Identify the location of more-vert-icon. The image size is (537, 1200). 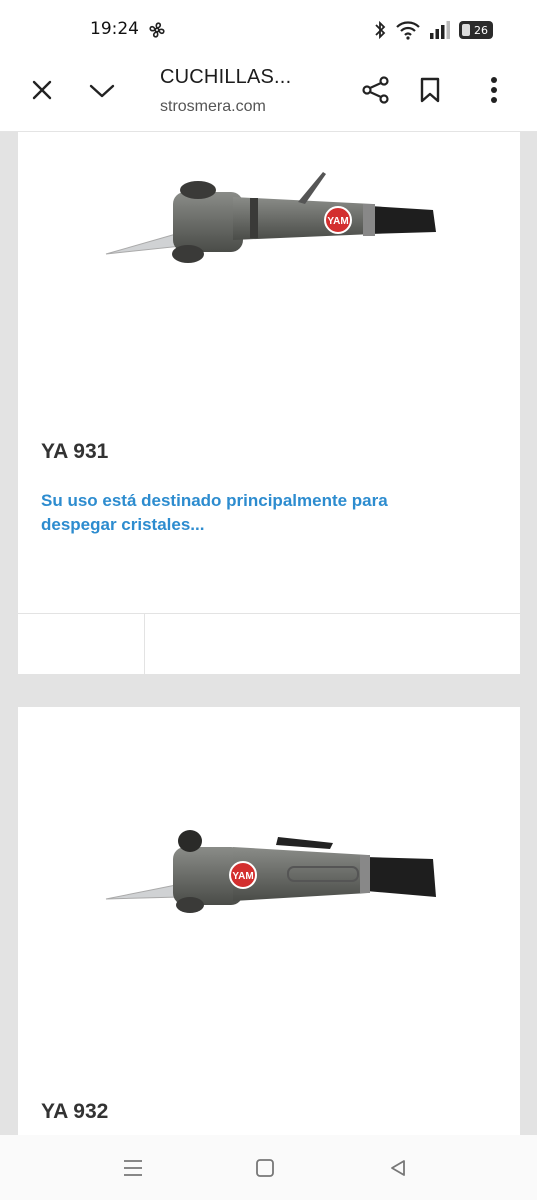
(494, 90).